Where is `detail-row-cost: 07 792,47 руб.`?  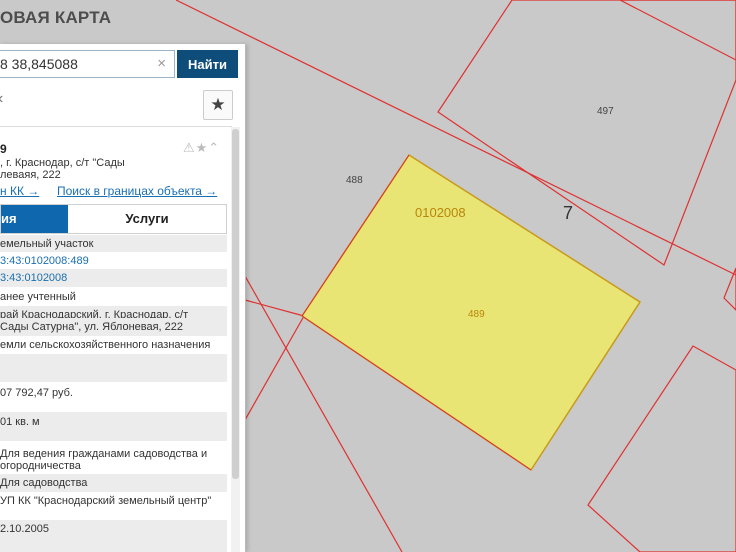 detail-row-cost: 07 792,47 руб. is located at coordinates (36, 393).